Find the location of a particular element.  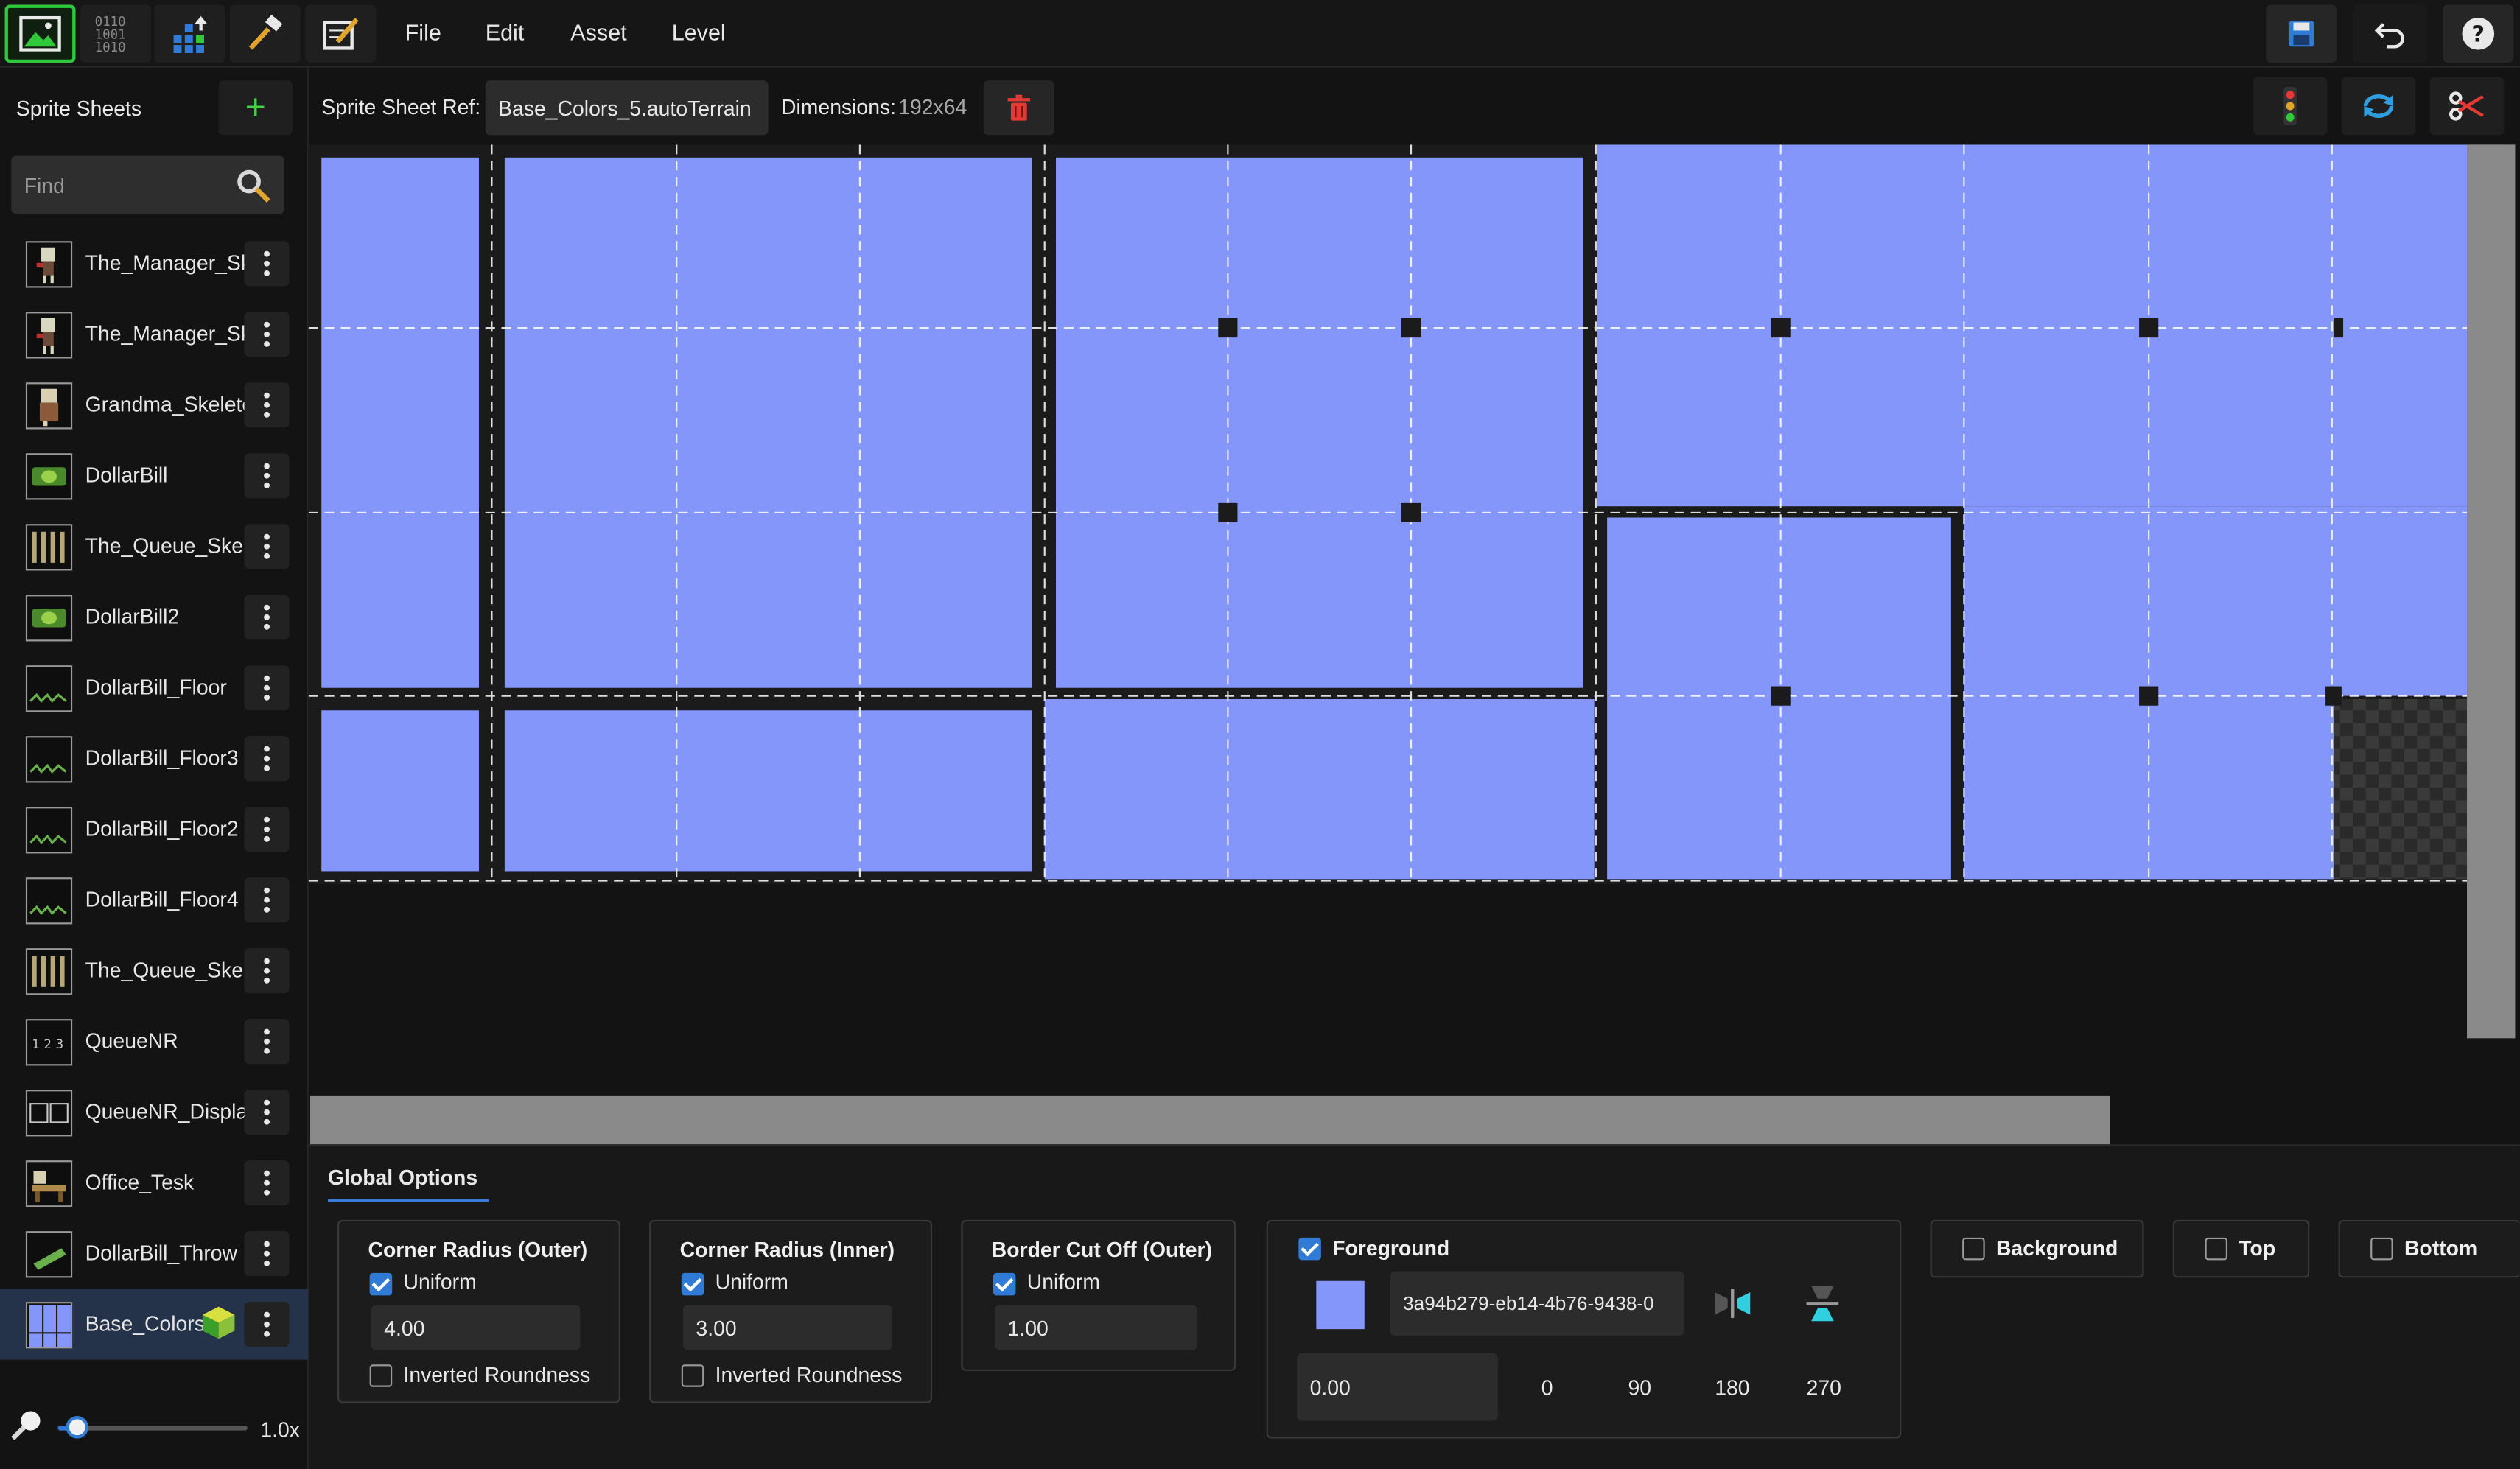

menu-file: File is located at coordinates (423, 32).